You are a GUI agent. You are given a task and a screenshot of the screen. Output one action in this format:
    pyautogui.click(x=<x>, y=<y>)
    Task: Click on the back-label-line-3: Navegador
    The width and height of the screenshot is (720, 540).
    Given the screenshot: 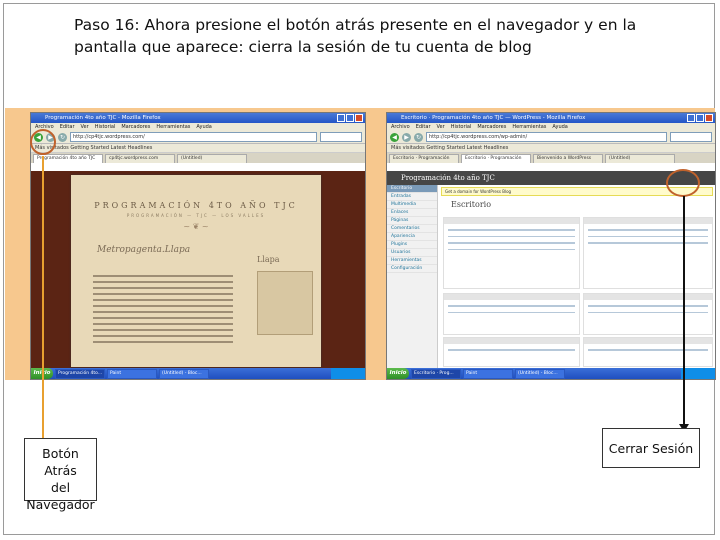 What is the action you would take?
    pyautogui.click(x=60, y=504)
    